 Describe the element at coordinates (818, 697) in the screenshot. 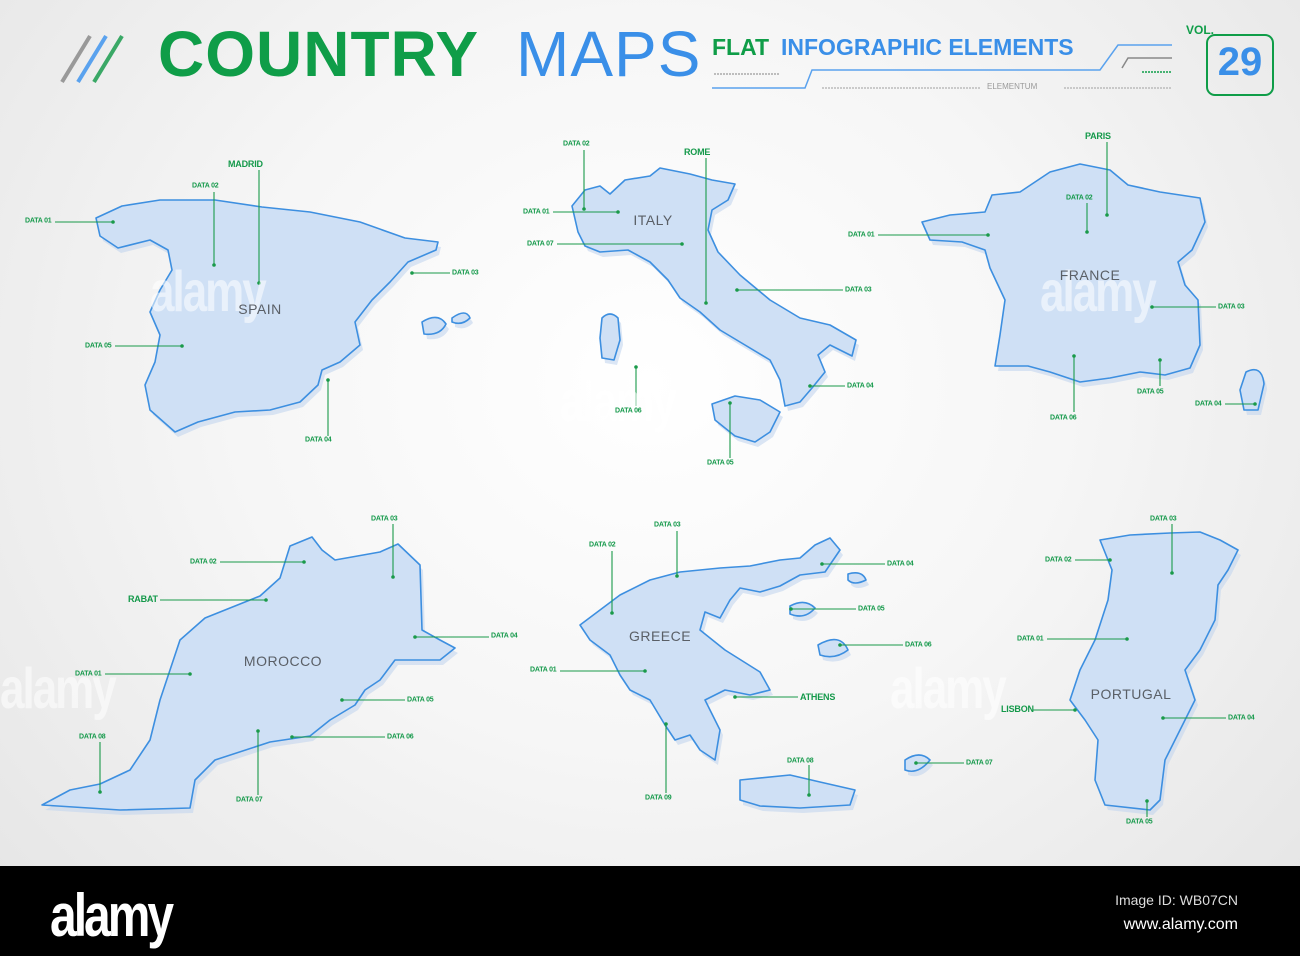

I see `capital-label: ATHENS` at that location.